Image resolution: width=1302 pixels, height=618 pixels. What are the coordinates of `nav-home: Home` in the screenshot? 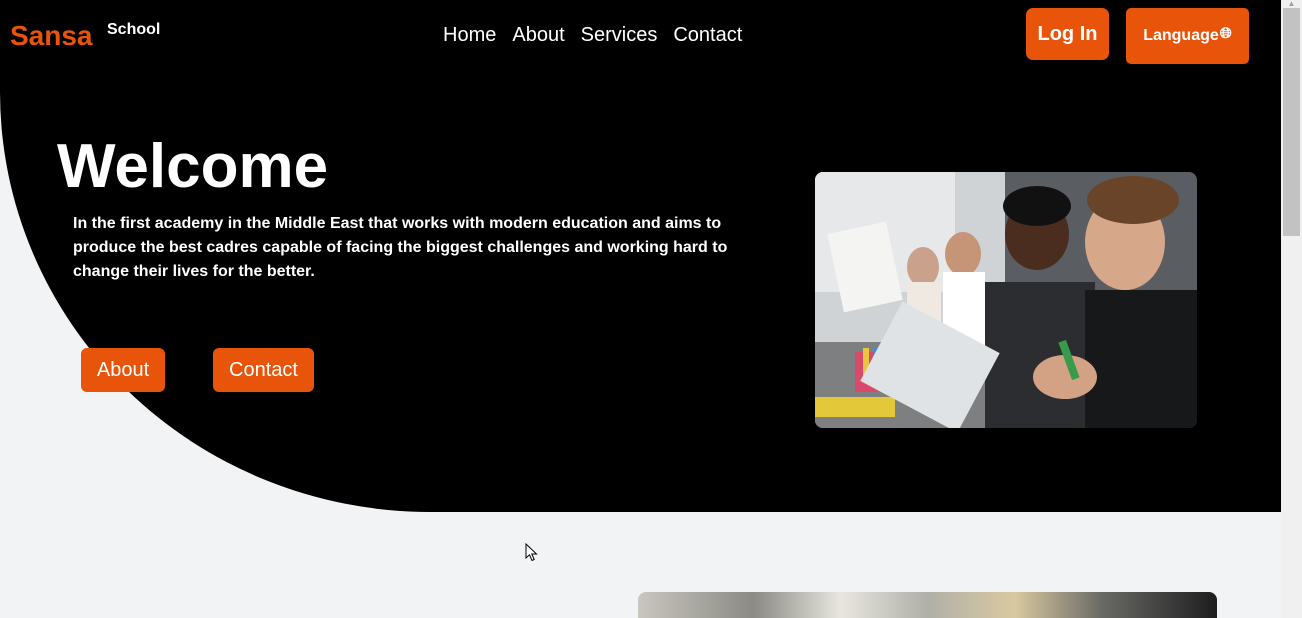 It's located at (469, 35).